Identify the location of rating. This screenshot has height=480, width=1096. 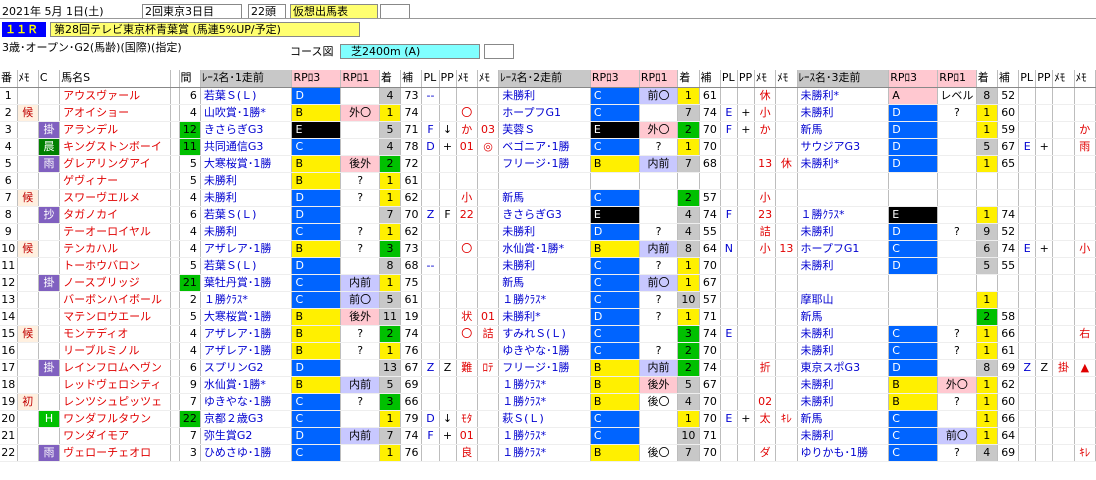
(1008, 198).